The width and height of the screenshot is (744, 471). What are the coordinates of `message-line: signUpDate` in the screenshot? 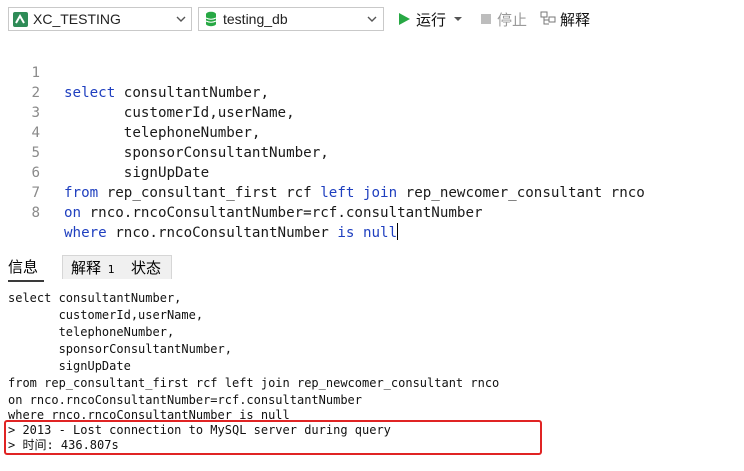 It's located at (69, 366).